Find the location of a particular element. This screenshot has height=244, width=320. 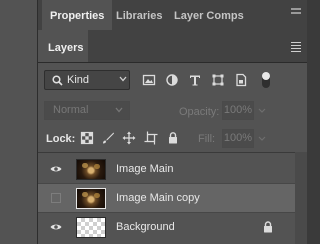

layers-scrollbar is located at coordinates (301, 198).